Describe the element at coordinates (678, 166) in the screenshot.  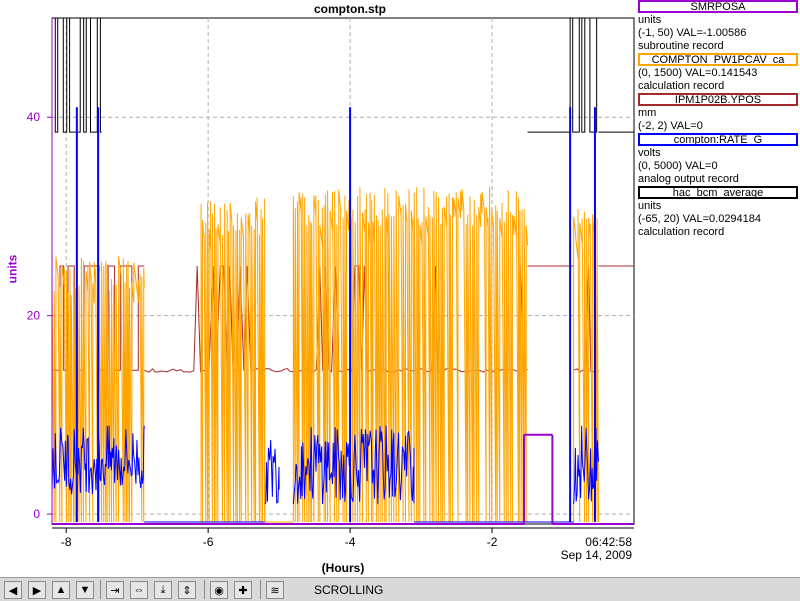
I see `legend-range-val: (0, 5000) VAL=0` at that location.